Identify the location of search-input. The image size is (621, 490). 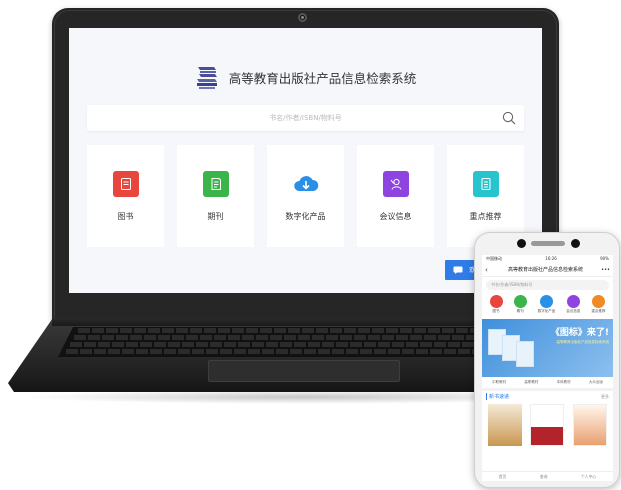
(305, 118).